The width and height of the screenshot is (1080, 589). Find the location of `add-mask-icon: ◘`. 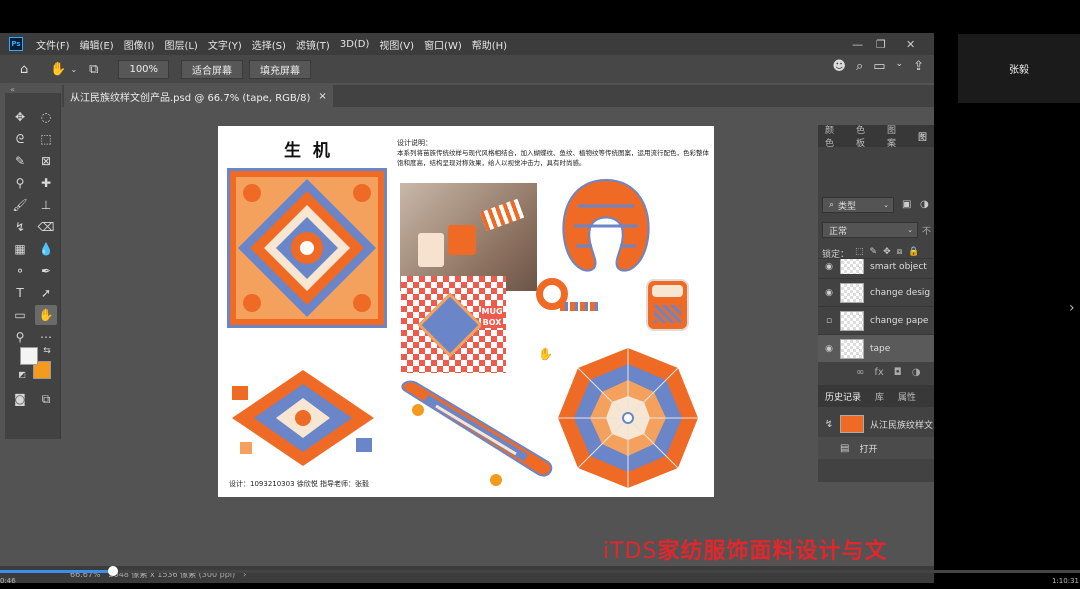

add-mask-icon: ◘ is located at coordinates (898, 372).